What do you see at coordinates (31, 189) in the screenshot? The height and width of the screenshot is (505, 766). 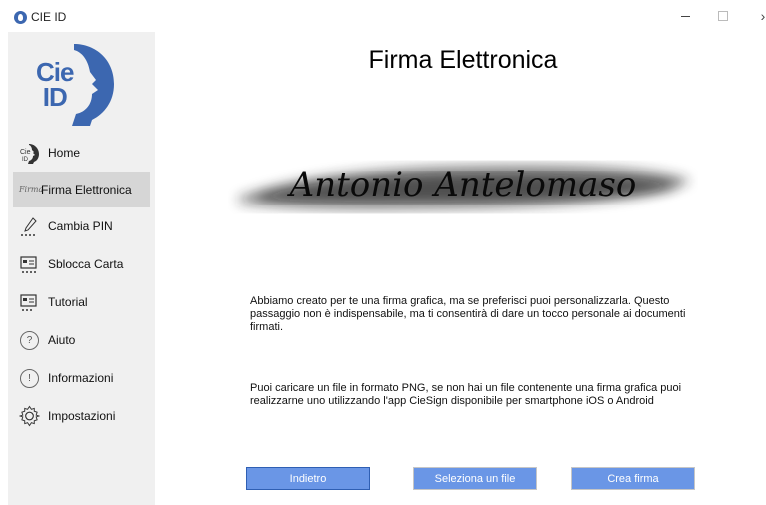 I see `signature-icon: Firma` at bounding box center [31, 189].